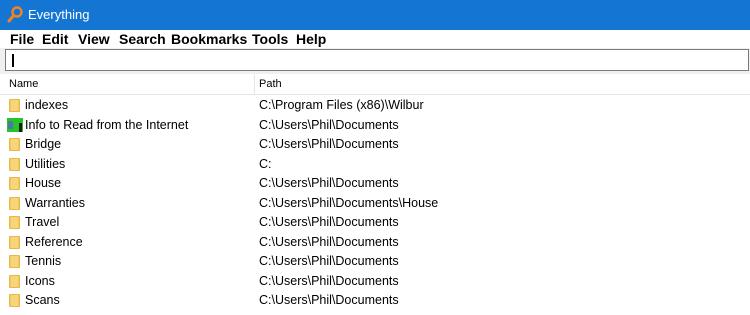  I want to click on row-path: C:\Users\Phil\Documents\House, so click(349, 202).